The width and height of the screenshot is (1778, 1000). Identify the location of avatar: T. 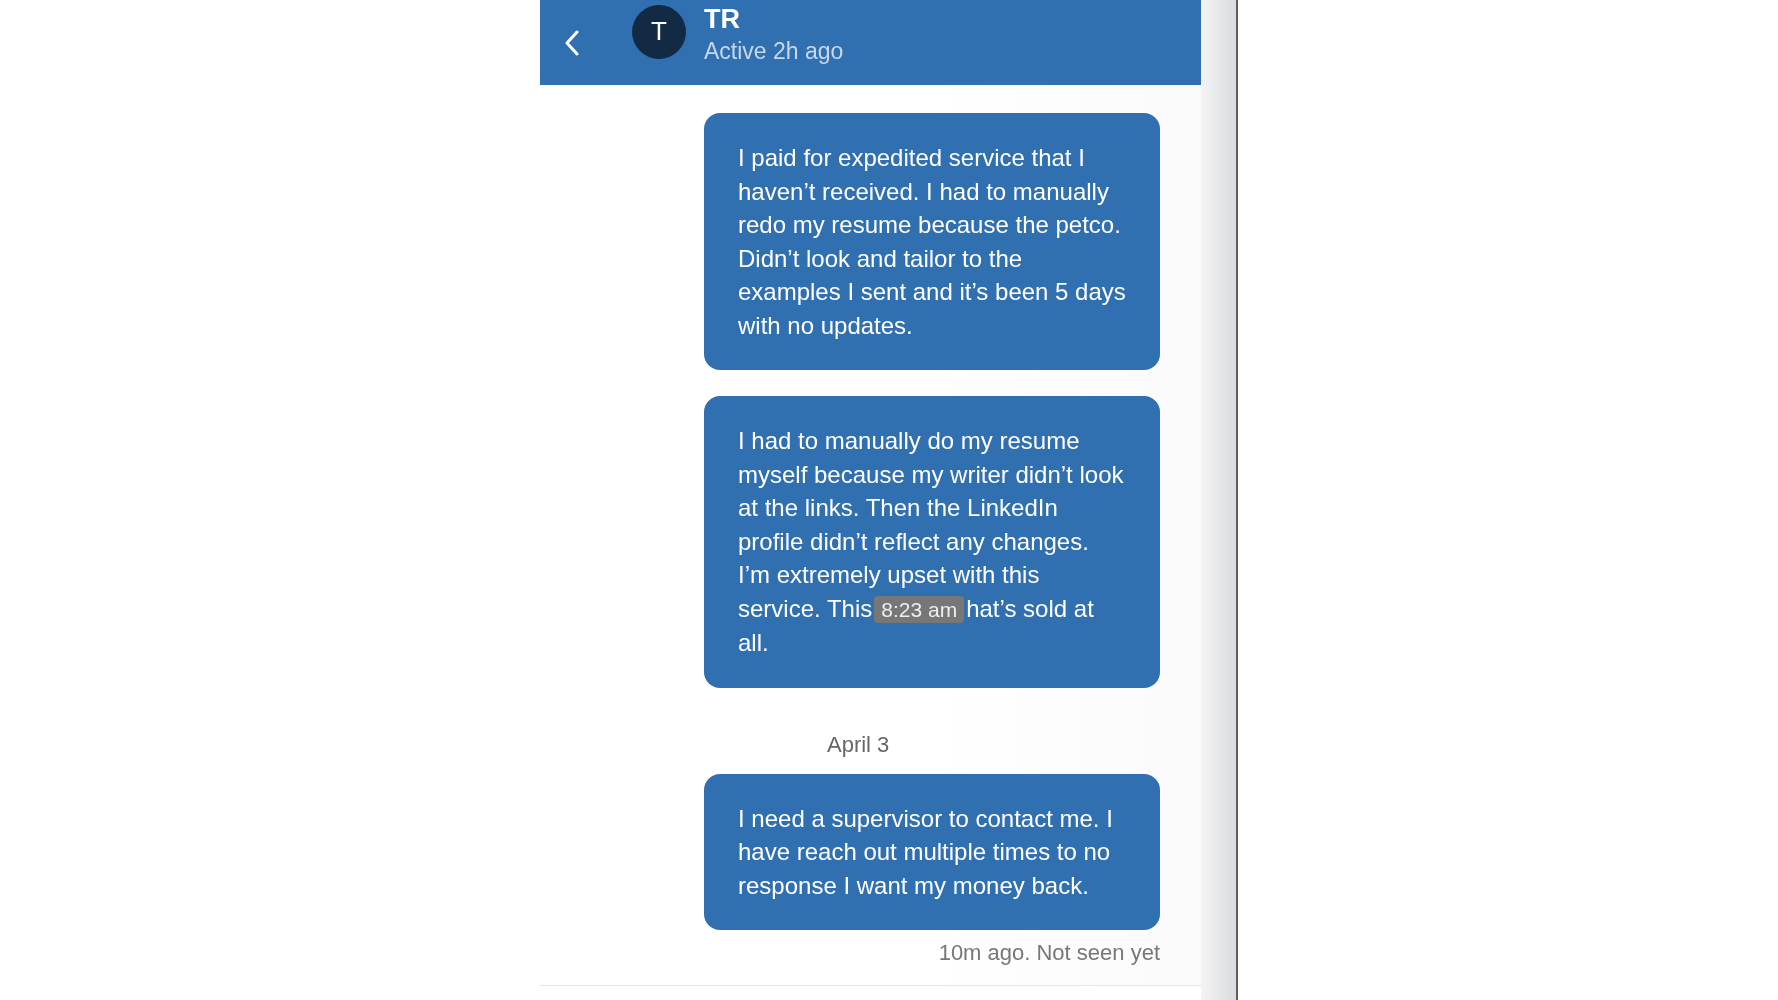
(659, 31).